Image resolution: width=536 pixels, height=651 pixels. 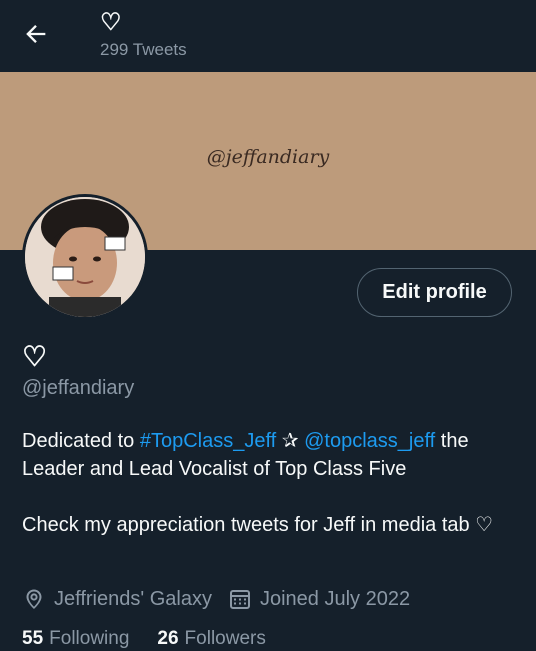 I want to click on joined-item: Joined July 2022, so click(x=319, y=599).